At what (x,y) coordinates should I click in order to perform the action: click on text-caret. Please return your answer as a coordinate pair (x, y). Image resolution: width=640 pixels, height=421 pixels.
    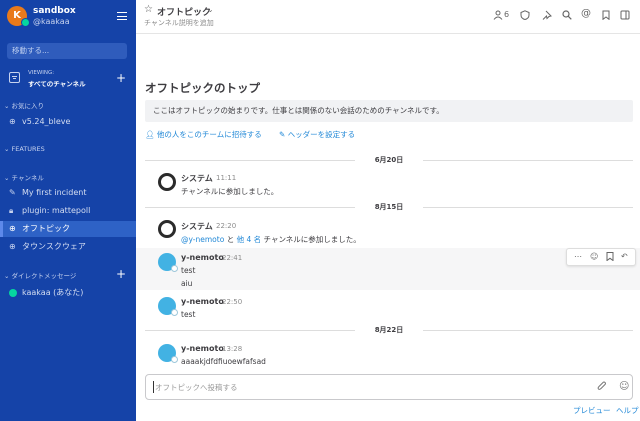
    Looking at the image, I should click on (153, 387).